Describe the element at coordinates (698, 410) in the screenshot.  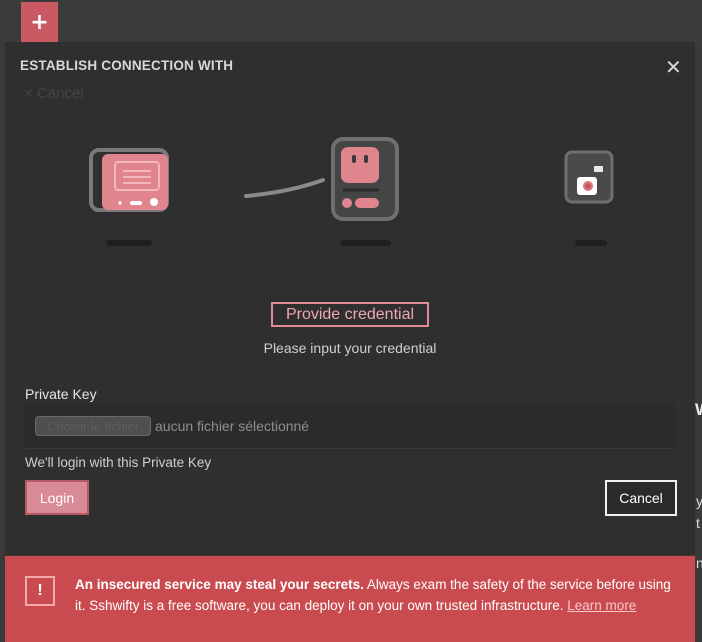
I see `background-text-fragment: W` at that location.